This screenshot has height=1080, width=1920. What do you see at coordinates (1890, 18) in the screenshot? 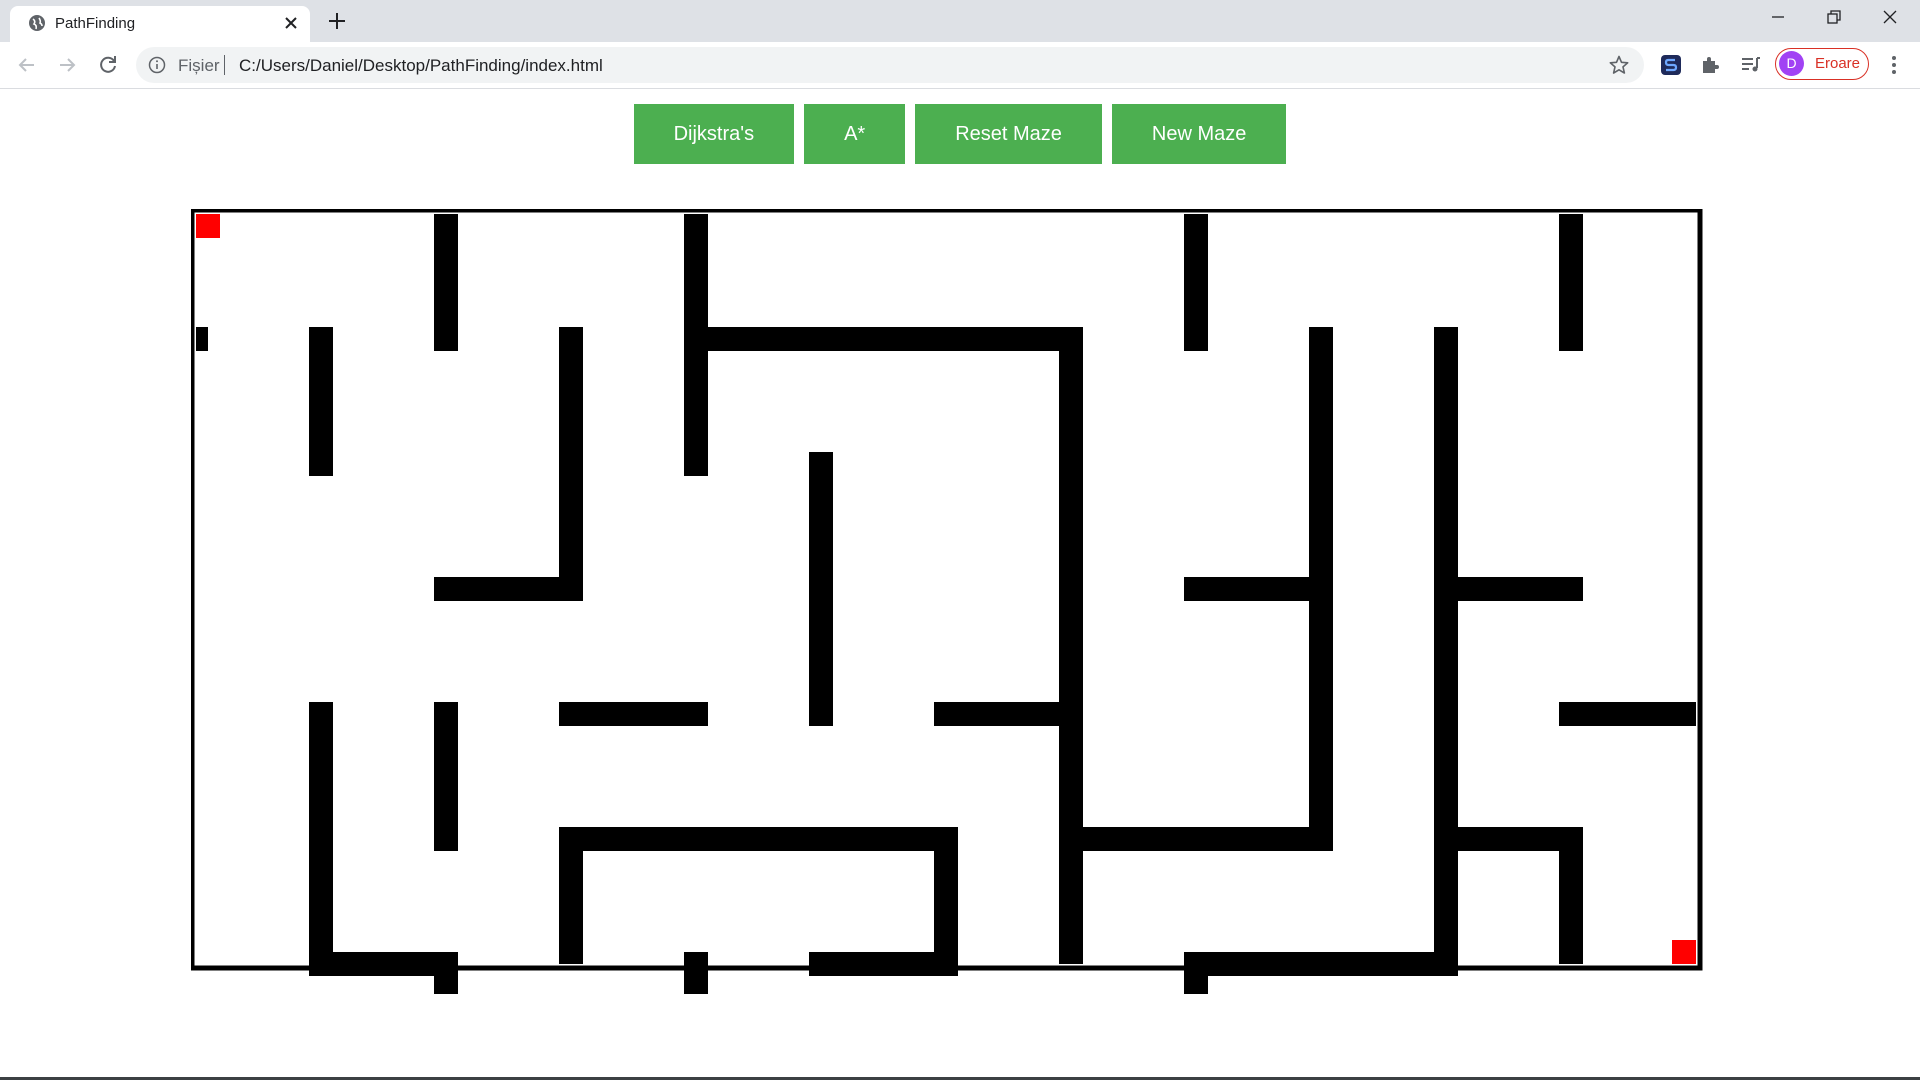
I see `close-window-icon` at bounding box center [1890, 18].